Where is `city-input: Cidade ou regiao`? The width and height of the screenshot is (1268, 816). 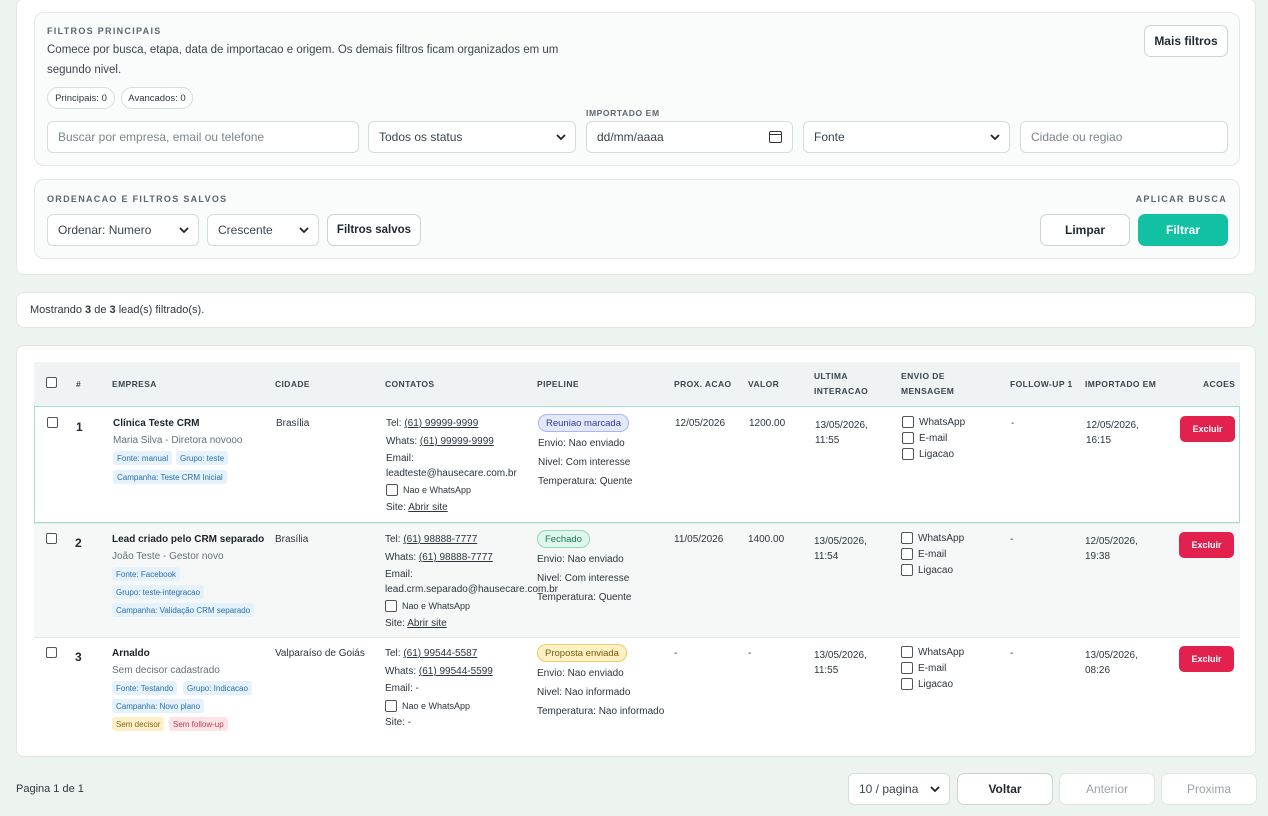 city-input: Cidade ou regiao is located at coordinates (1124, 137).